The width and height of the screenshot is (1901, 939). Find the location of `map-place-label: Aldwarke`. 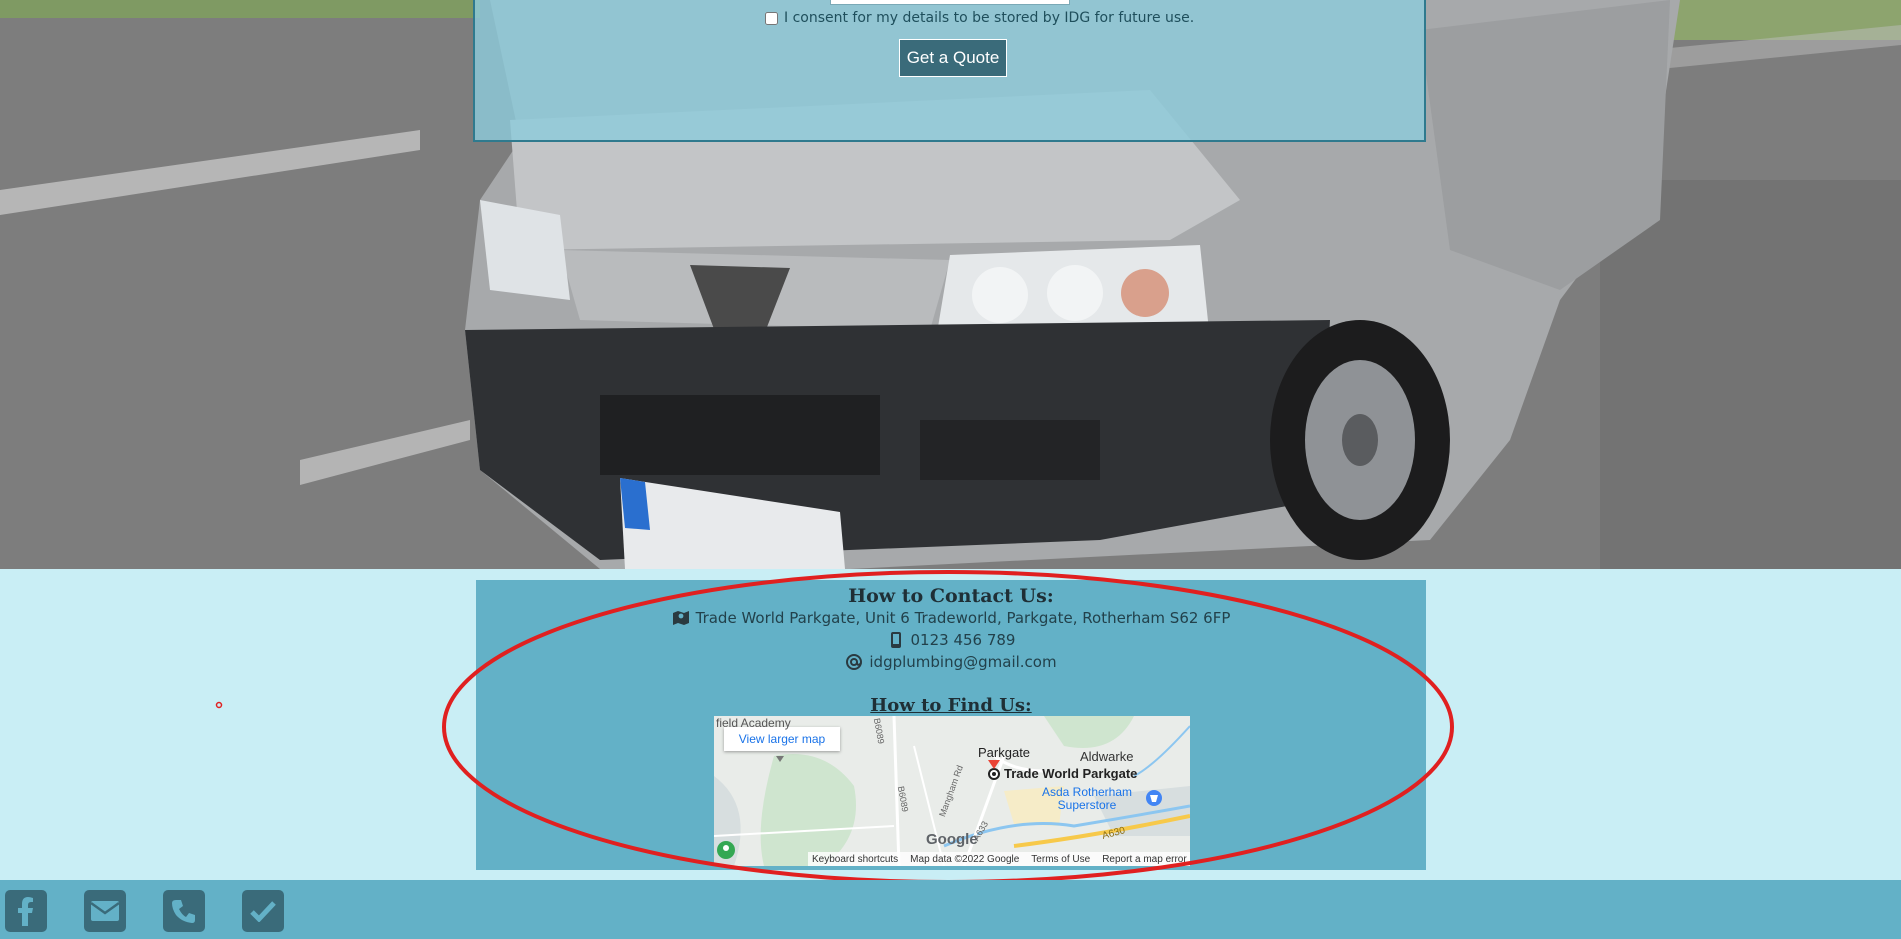

map-place-label: Aldwarke is located at coordinates (1107, 756).